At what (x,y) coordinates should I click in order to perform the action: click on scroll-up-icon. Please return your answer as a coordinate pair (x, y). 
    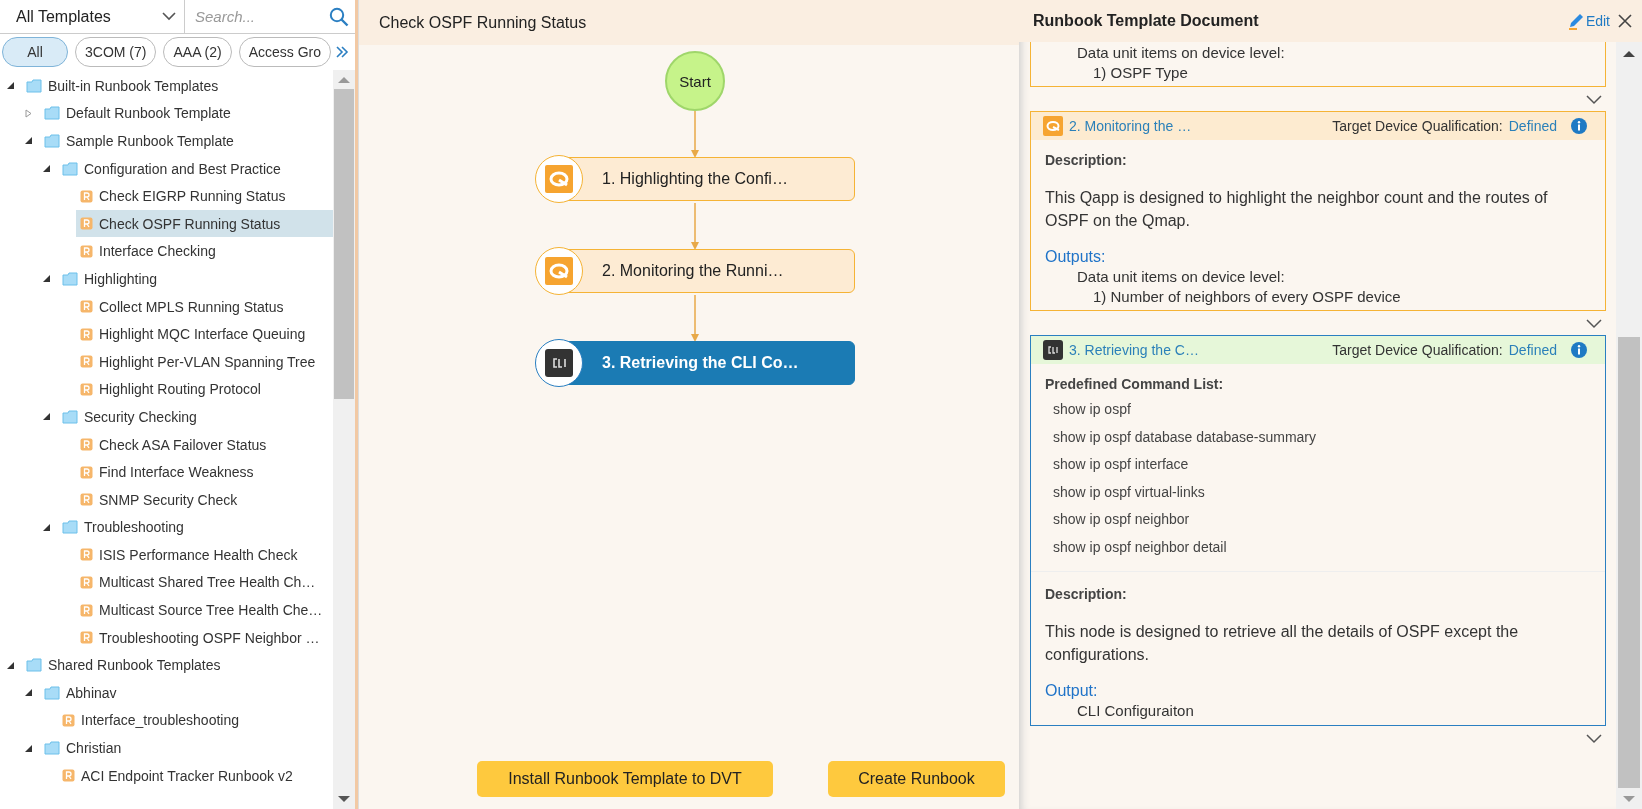
    Looking at the image, I should click on (1629, 53).